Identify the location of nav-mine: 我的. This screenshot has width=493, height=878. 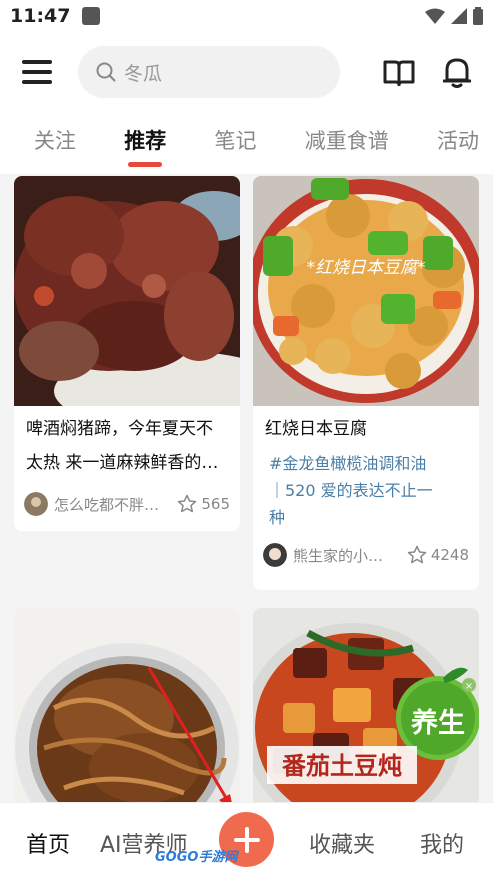
(442, 843).